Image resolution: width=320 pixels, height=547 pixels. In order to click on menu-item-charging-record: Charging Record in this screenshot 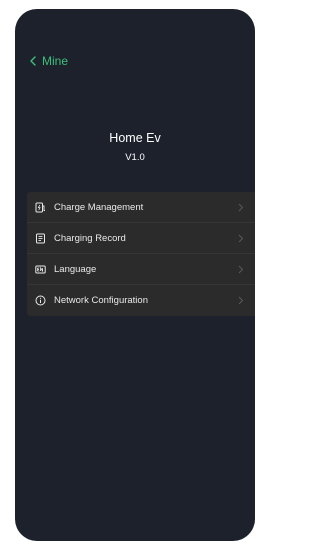, I will do `click(141, 238)`.